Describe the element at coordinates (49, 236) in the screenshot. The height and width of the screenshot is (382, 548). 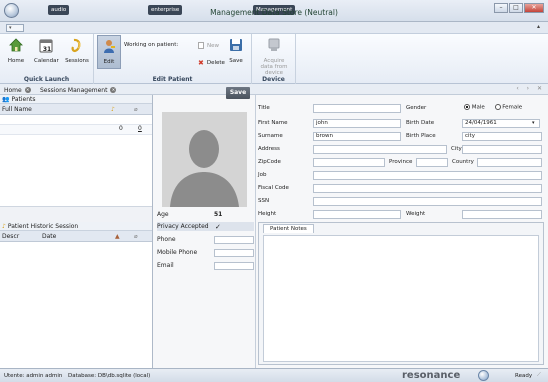
I see `col-date: Date` at that location.